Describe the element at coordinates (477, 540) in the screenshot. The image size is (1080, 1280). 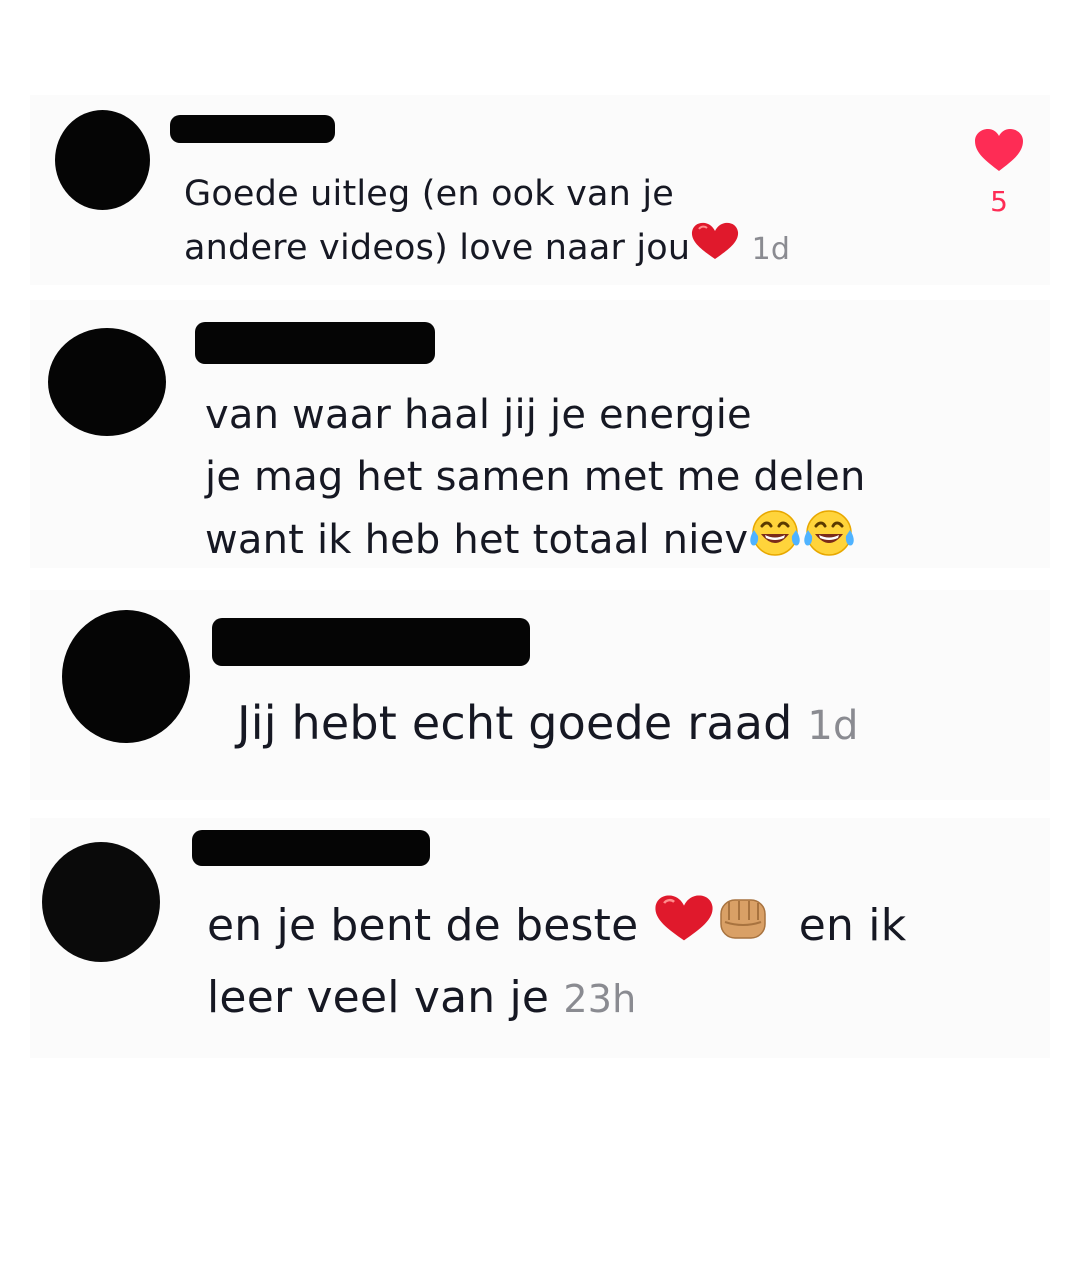
I see `comment-line: want ik heb het totaal niev` at that location.